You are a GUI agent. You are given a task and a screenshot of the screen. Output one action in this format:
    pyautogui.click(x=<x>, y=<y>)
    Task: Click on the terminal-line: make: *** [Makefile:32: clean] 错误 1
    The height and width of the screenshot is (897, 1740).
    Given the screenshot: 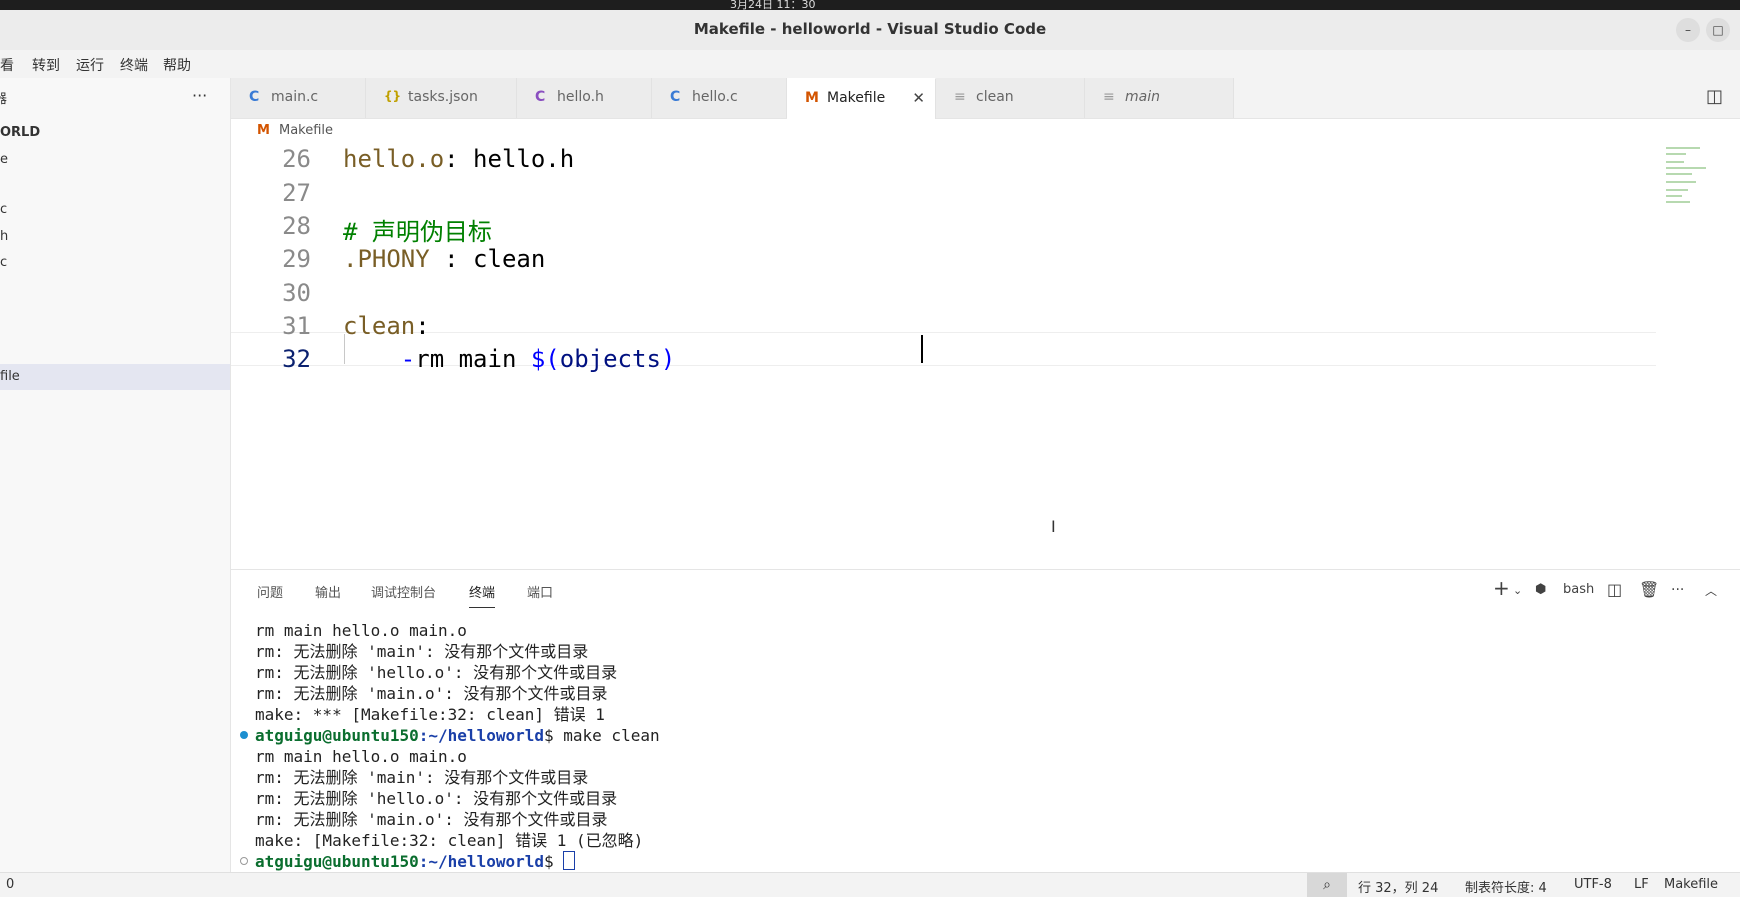 What is the action you would take?
    pyautogui.click(x=430, y=714)
    